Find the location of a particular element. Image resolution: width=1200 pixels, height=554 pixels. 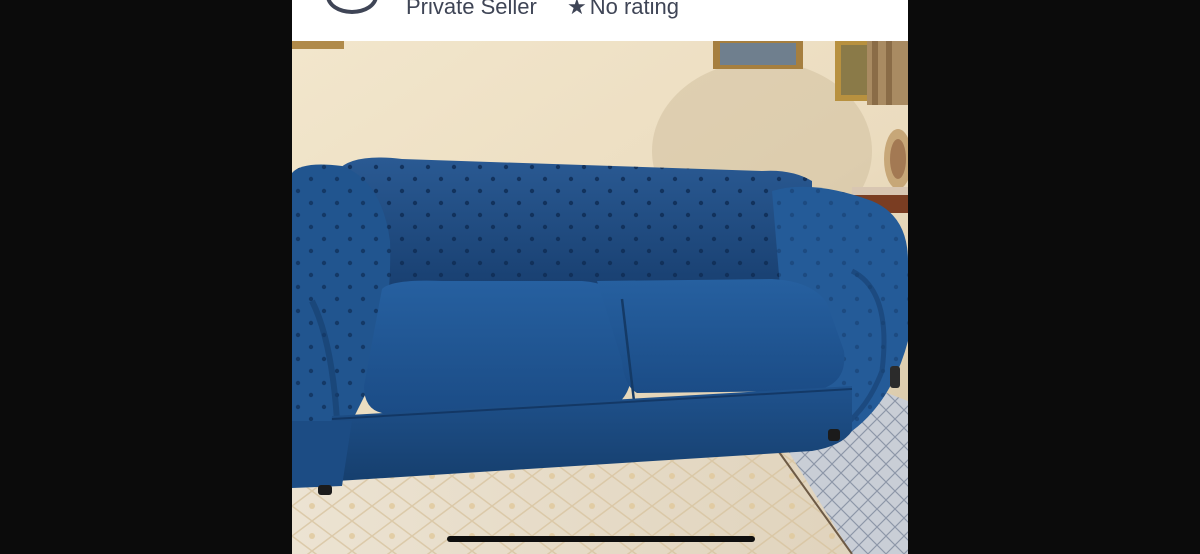

seller-header: Private Seller ★ No rating is located at coordinates (600, 20).